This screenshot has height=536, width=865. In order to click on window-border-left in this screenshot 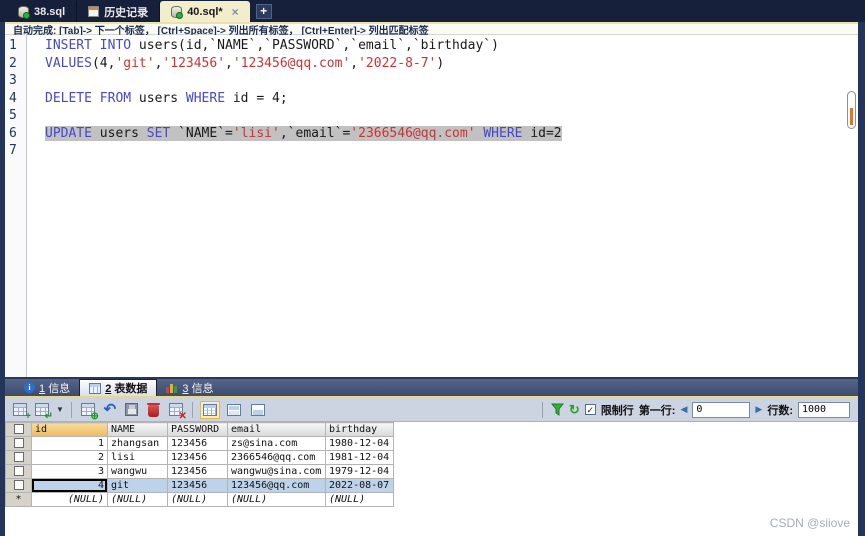, I will do `click(2, 279)`.